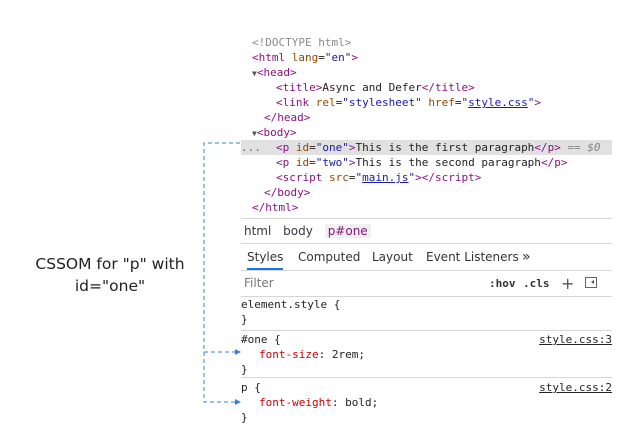 This screenshot has height=445, width=630. I want to click on tree-doctype: <!DOCTYPE html>, so click(426, 42).